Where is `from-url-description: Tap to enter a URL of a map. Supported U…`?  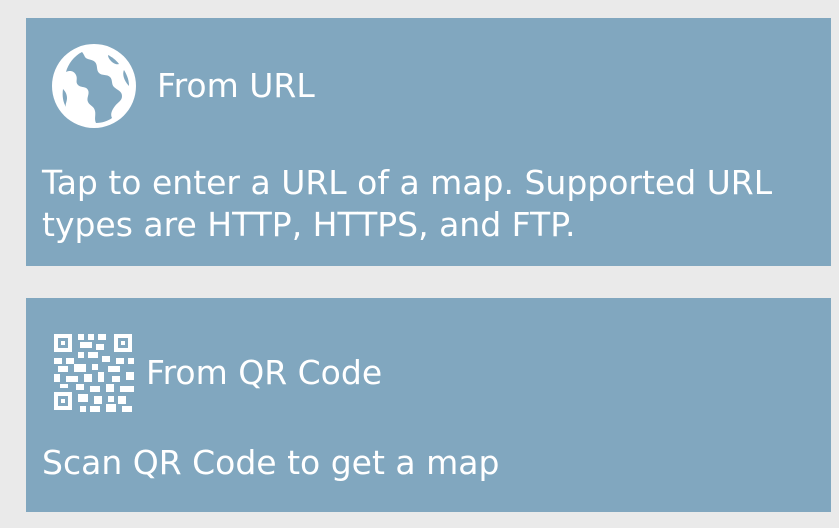
from-url-description: Tap to enter a URL of a map. Supported U… is located at coordinates (407, 203).